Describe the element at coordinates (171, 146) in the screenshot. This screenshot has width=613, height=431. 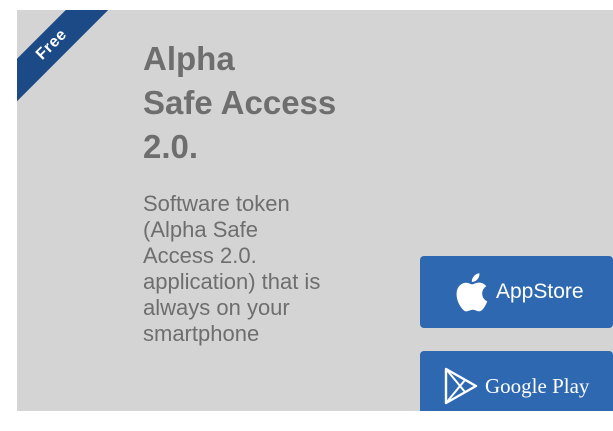
I see `app-title-line: 2.0.` at that location.